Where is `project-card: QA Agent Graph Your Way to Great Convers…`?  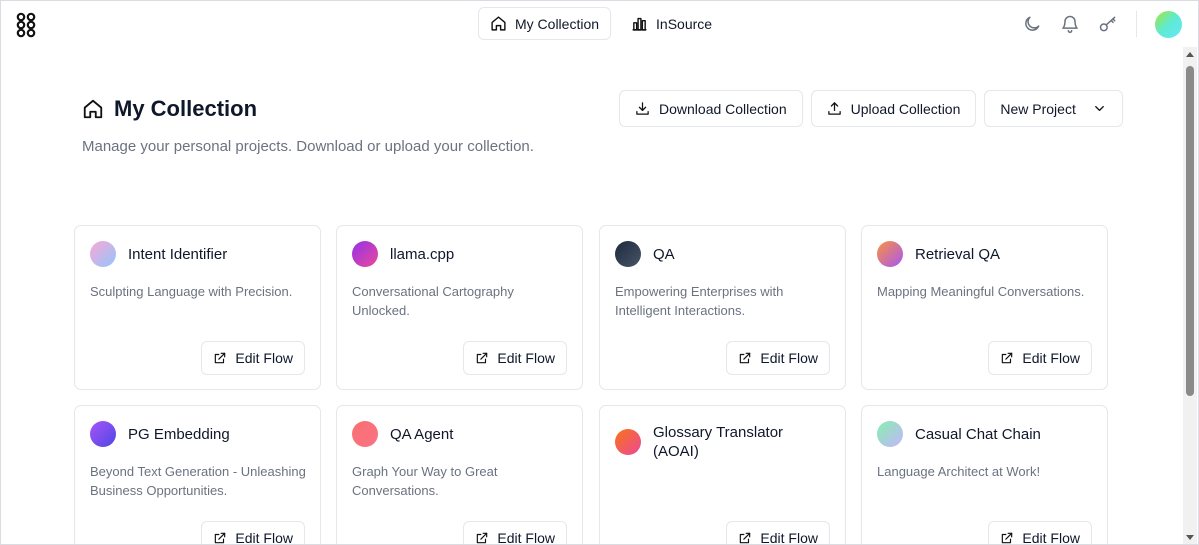 project-card: QA Agent Graph Your Way to Great Convers… is located at coordinates (459, 475).